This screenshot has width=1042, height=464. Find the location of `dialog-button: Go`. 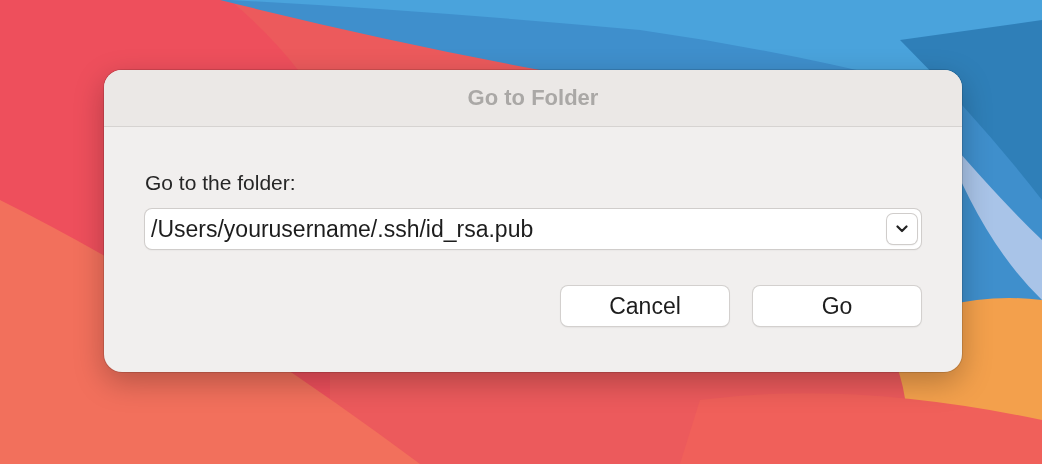

dialog-button: Go is located at coordinates (837, 306).